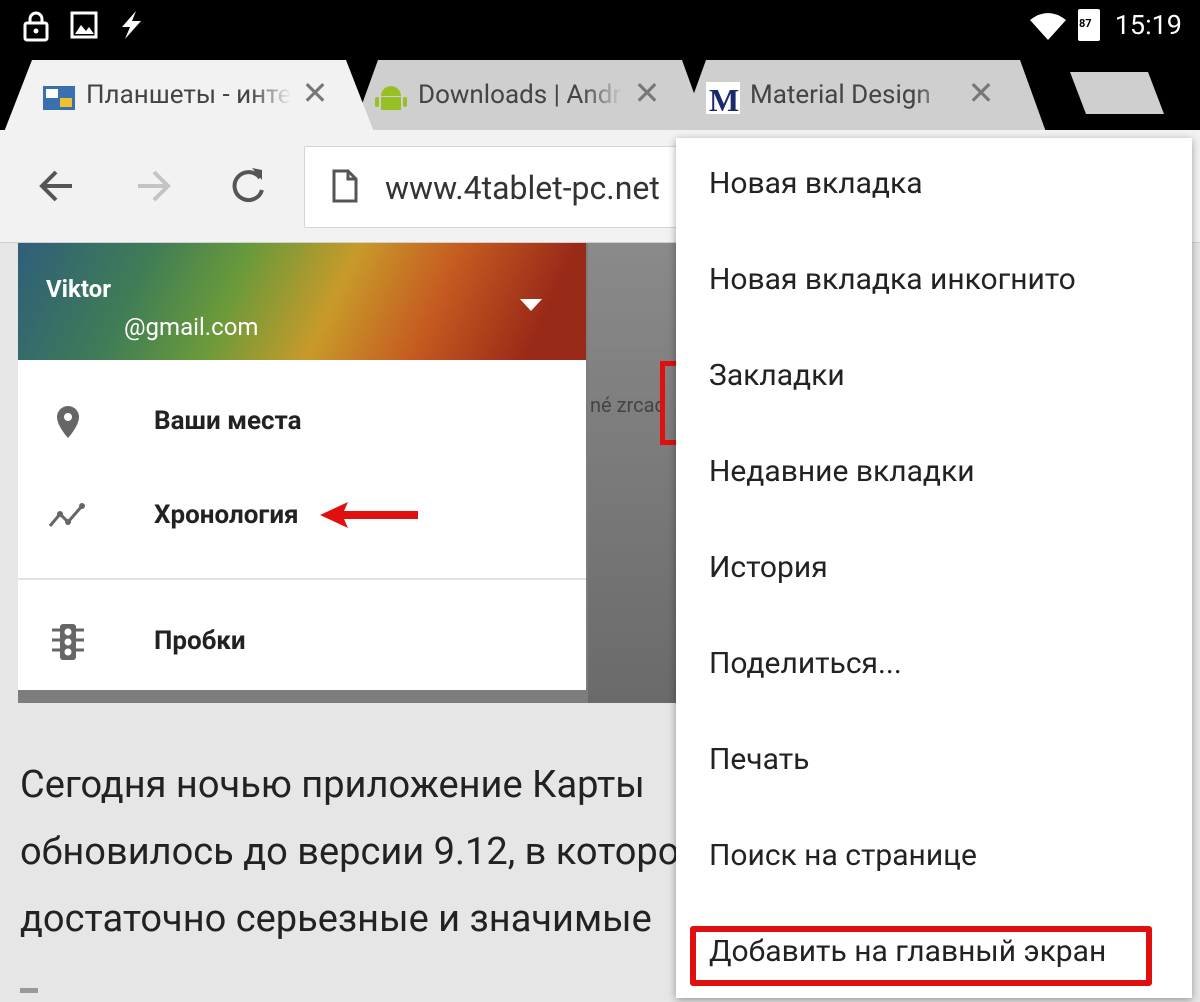 This screenshot has height=1002, width=1200. What do you see at coordinates (843, 855) in the screenshot?
I see `menu-item-label: Поиск на странице` at bounding box center [843, 855].